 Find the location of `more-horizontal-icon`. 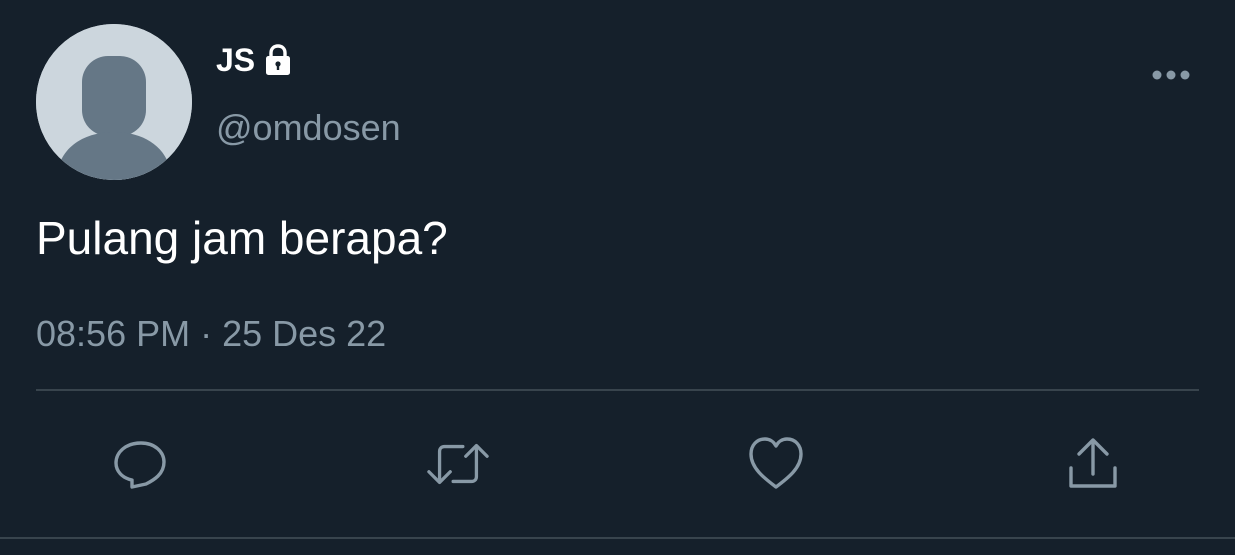

more-horizontal-icon is located at coordinates (1171, 75).